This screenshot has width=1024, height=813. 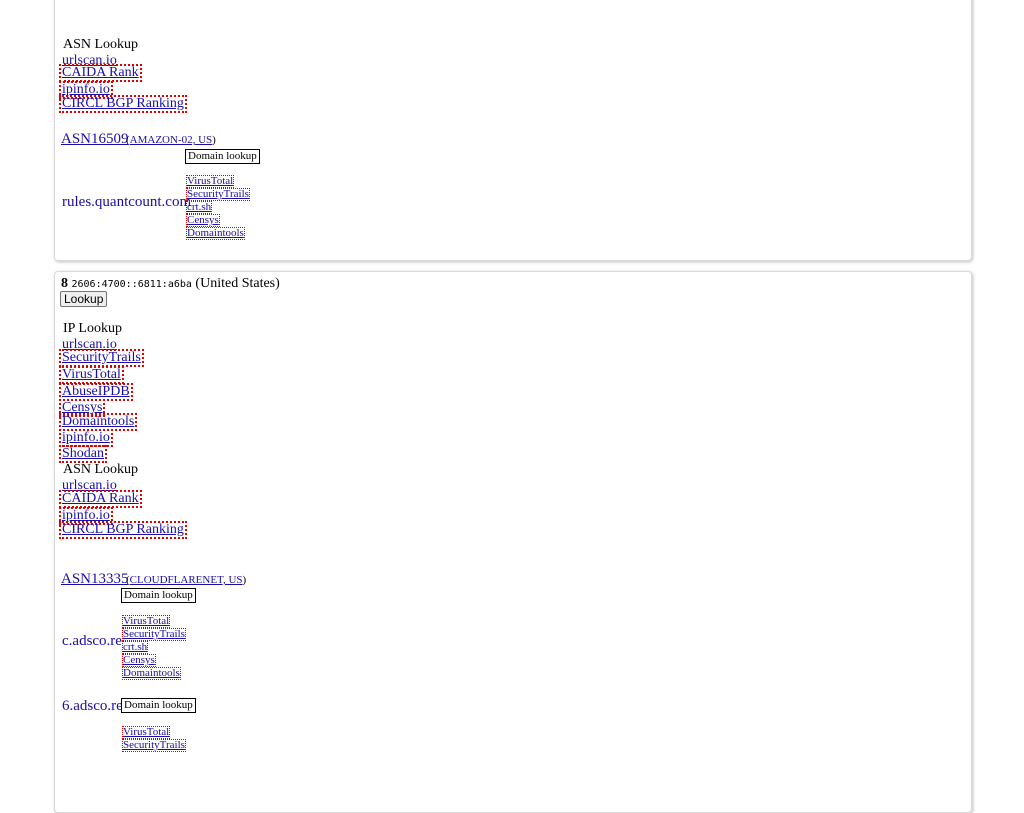 I want to click on domain-name: rules.quantcount.com, so click(x=127, y=202).